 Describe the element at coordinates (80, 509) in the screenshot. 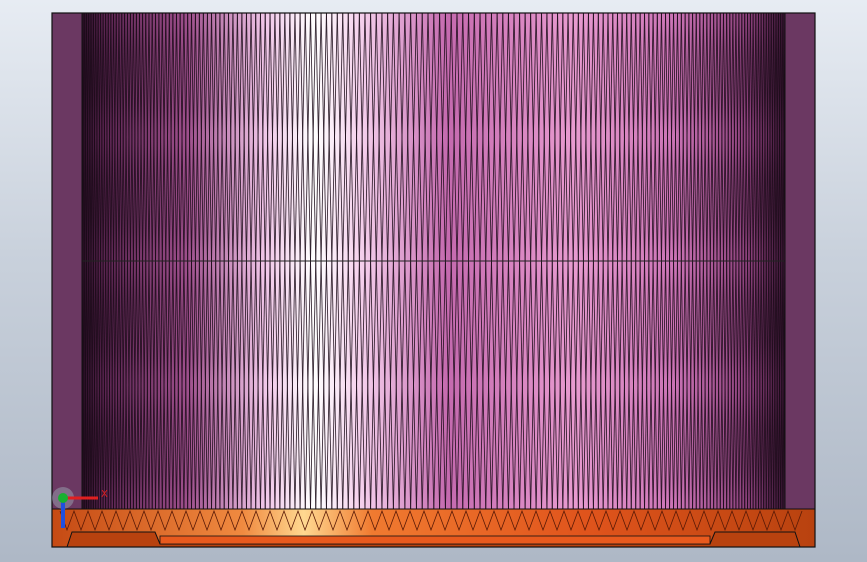

I see `view-orientation-triad: X` at that location.